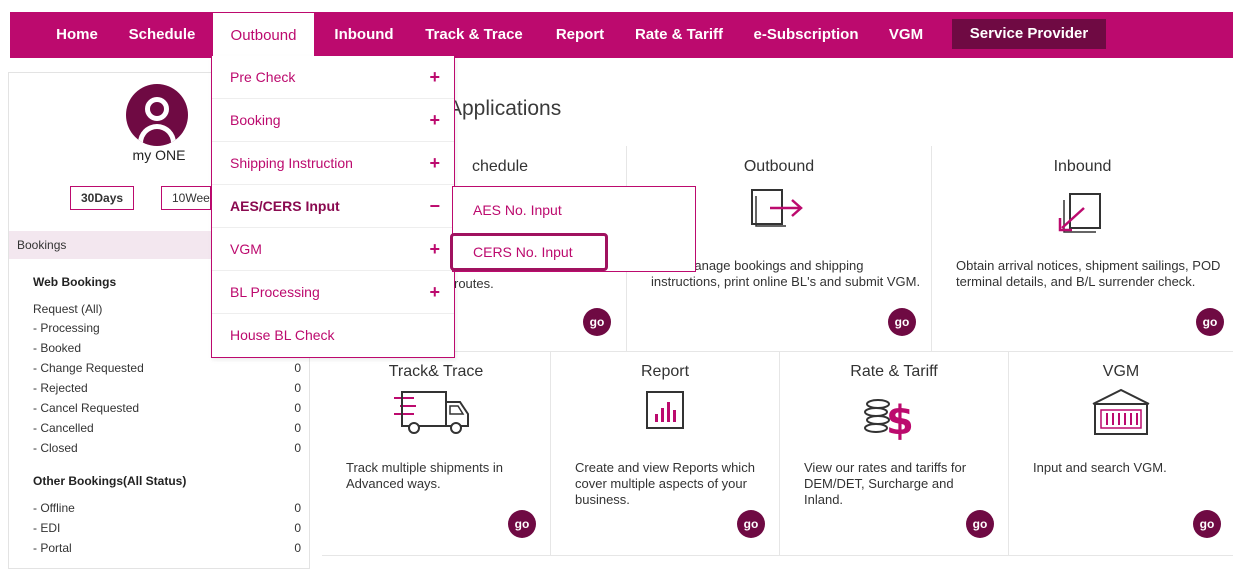  Describe the element at coordinates (364, 35) in the screenshot. I see `nav-inbound: Inbound` at that location.